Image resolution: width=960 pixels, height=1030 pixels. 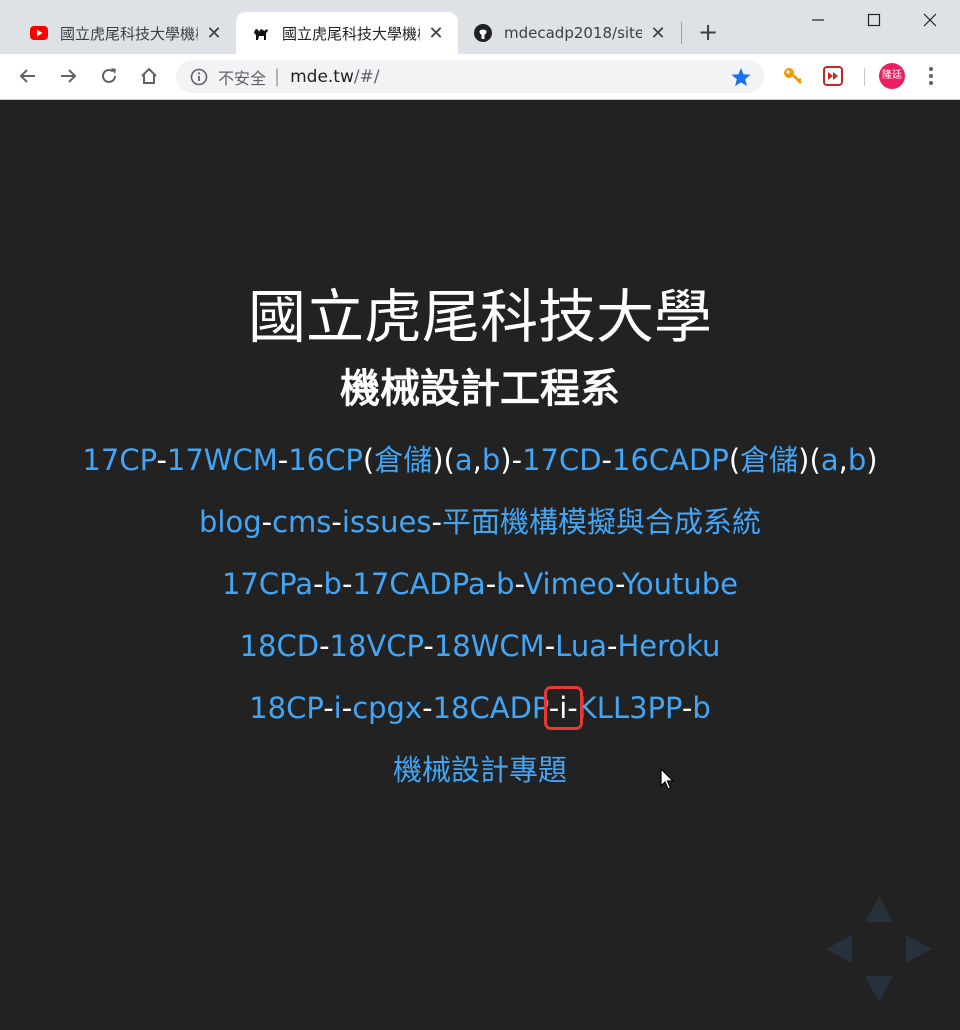 I want to click on home-button, so click(x=149, y=76).